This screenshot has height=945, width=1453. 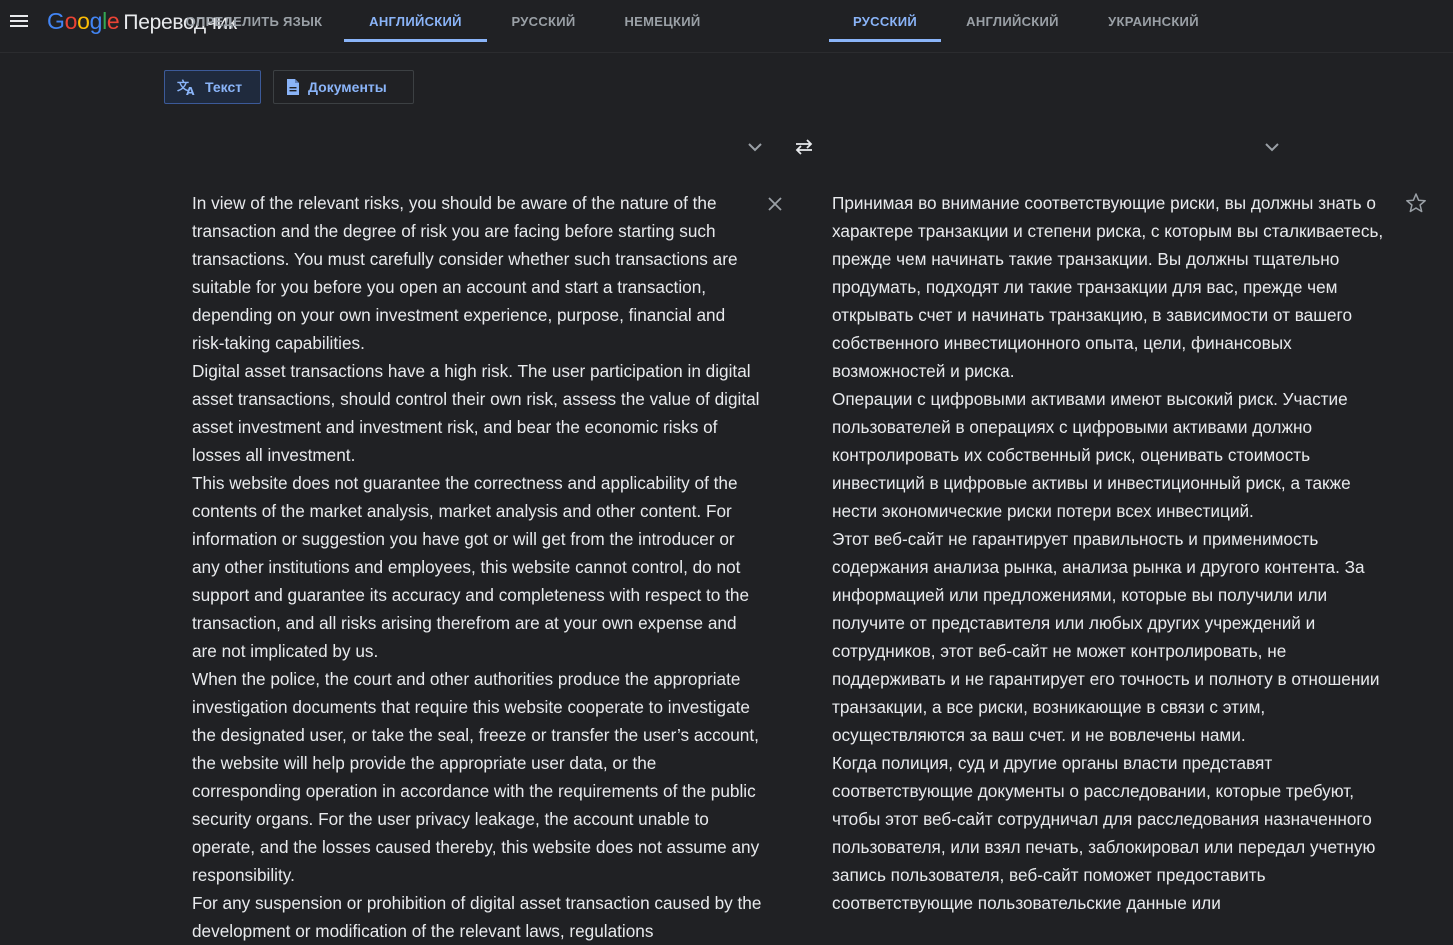 I want to click on swap-languages-button, so click(x=804, y=147).